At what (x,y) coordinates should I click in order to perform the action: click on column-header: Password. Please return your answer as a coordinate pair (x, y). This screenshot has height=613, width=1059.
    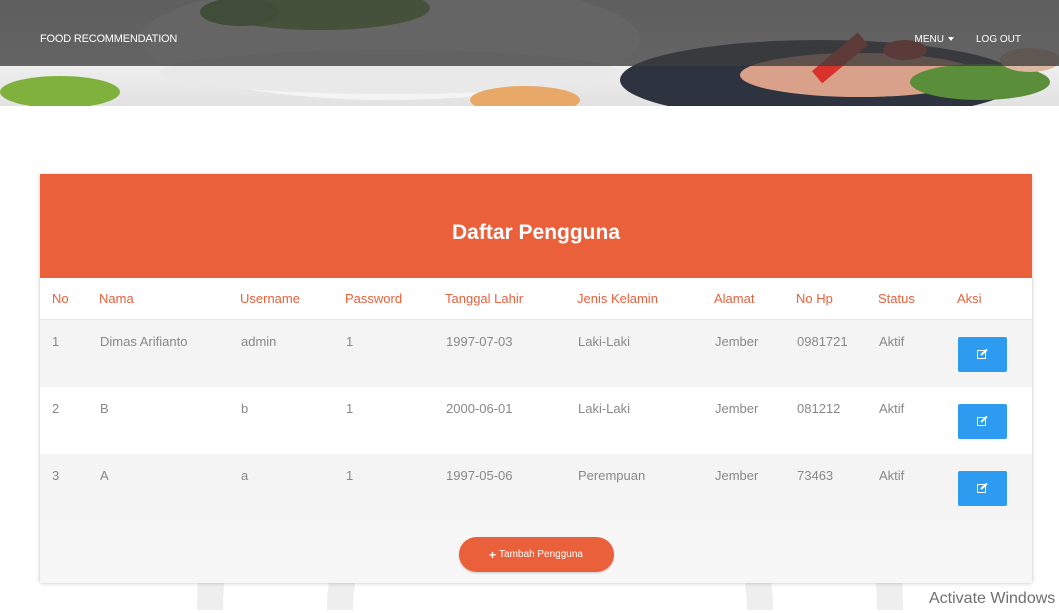
    Looking at the image, I should click on (395, 299).